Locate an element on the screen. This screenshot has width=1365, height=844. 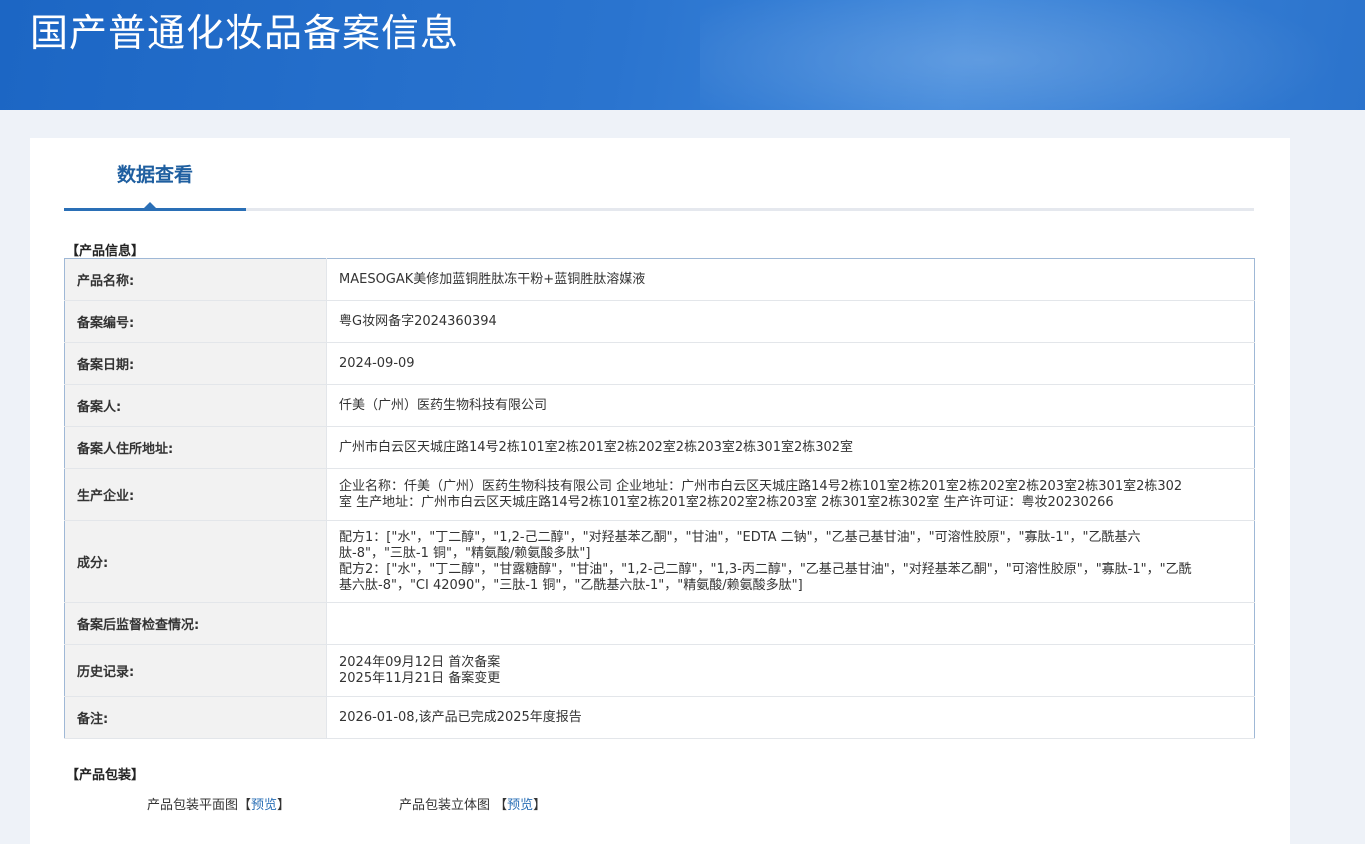
history-entry: 2025年11月21日 备案变更 is located at coordinates (420, 678).